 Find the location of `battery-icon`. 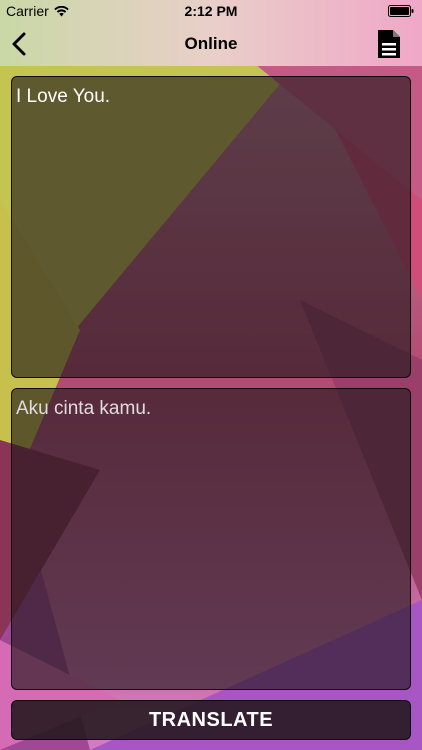

battery-icon is located at coordinates (401, 11).